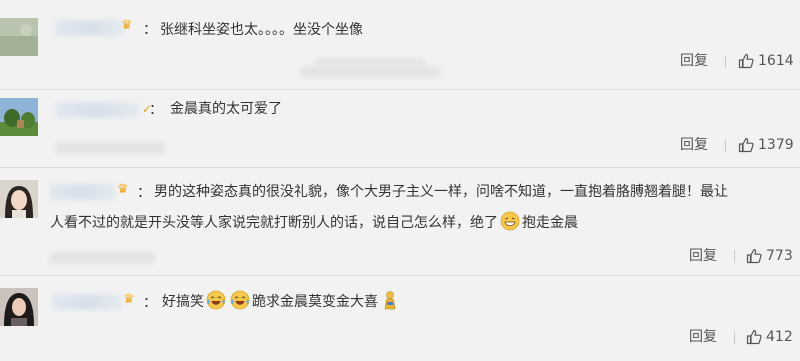 This screenshot has width=800, height=361. I want to click on like-button: 412, so click(769, 337).